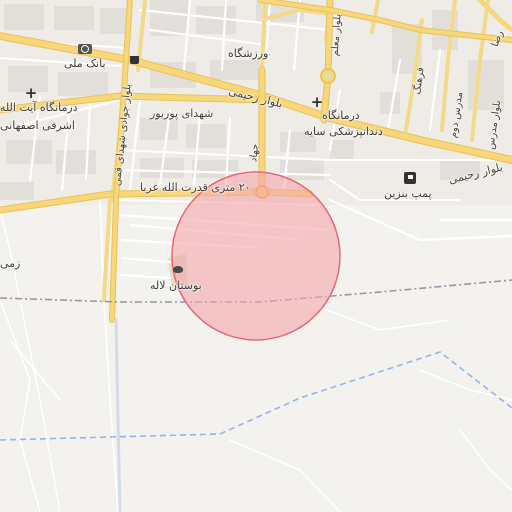  Describe the element at coordinates (37, 125) in the screenshot. I see `label-clinic-ayatollah-2: اشرفی اصفهانی` at that location.